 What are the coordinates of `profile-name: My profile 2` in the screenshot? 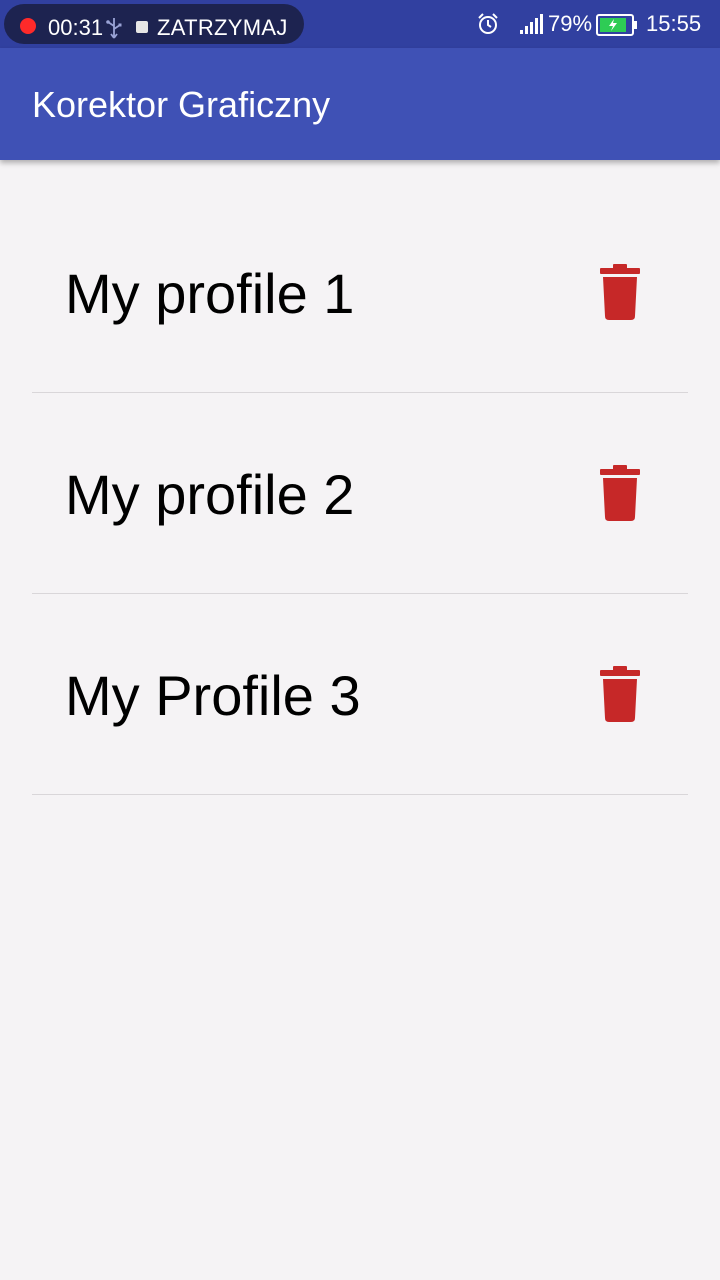 It's located at (210, 494).